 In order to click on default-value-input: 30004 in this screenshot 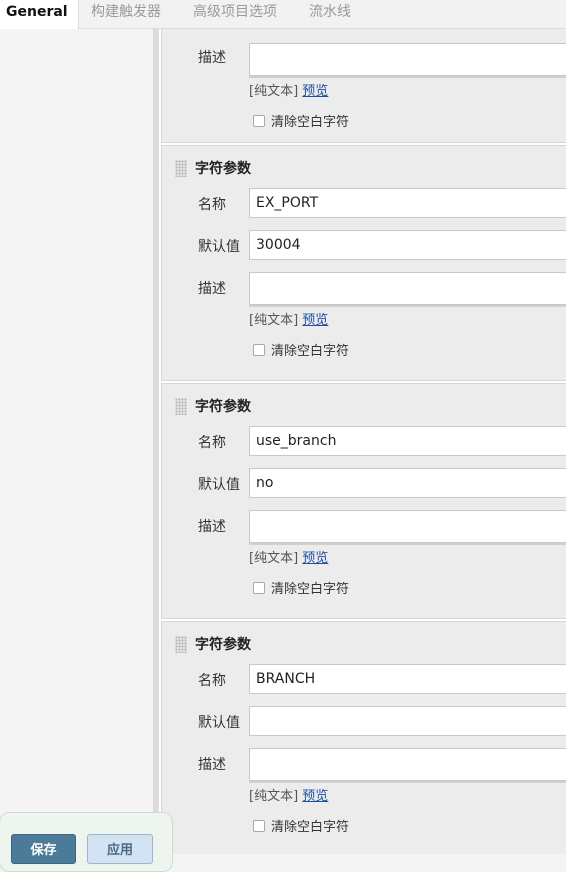, I will do `click(407, 245)`.